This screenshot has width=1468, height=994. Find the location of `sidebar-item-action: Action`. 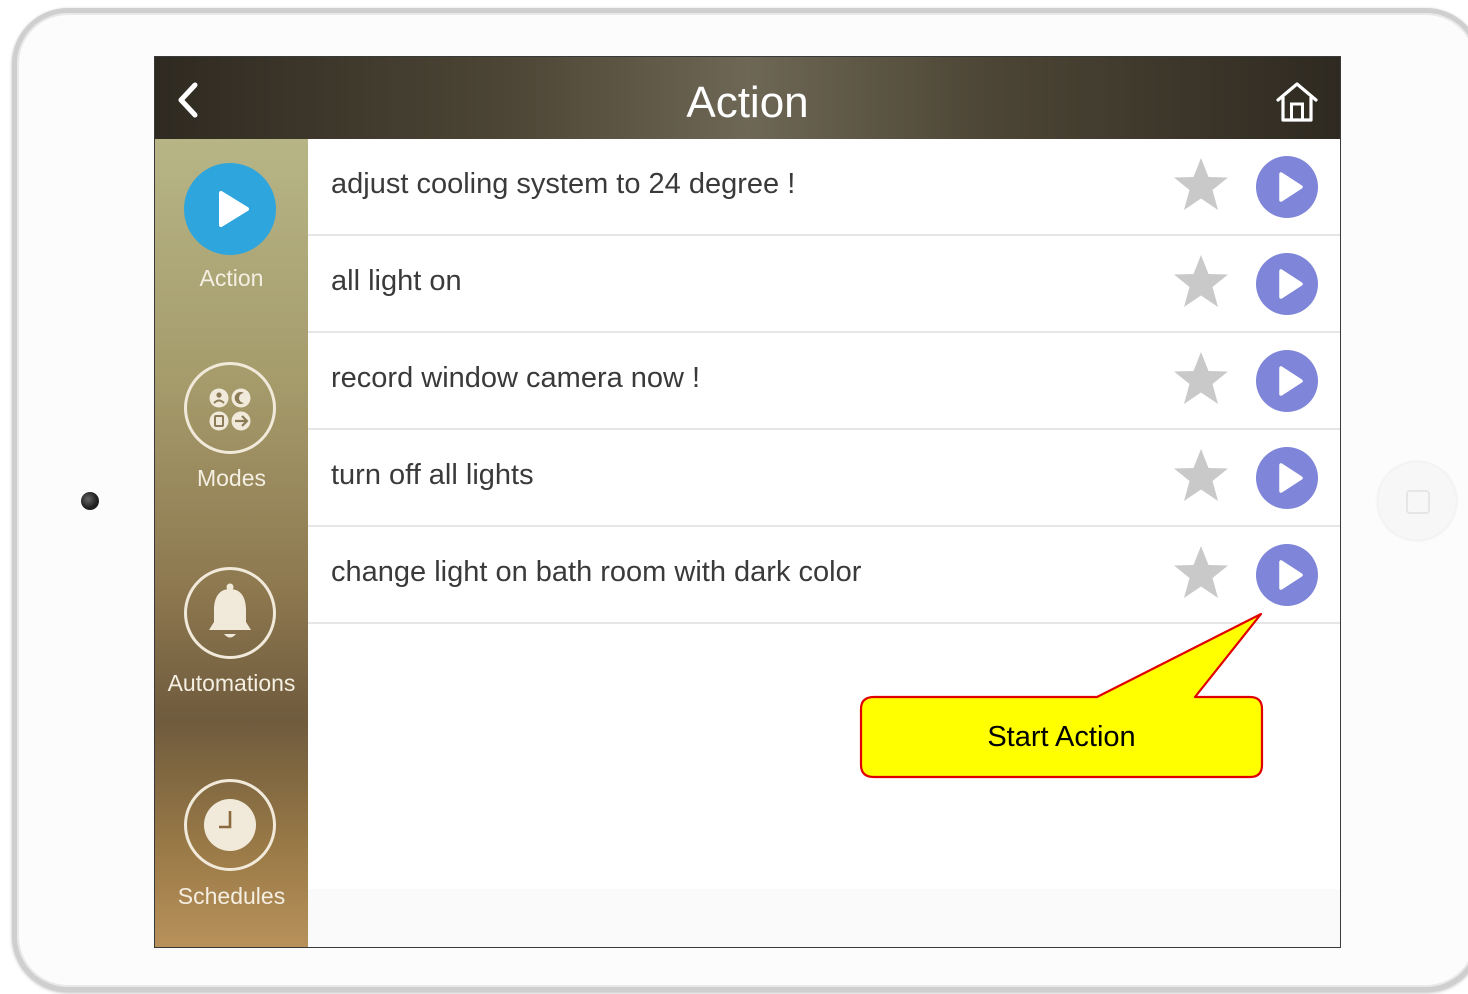

sidebar-item-action: Action is located at coordinates (231, 239).